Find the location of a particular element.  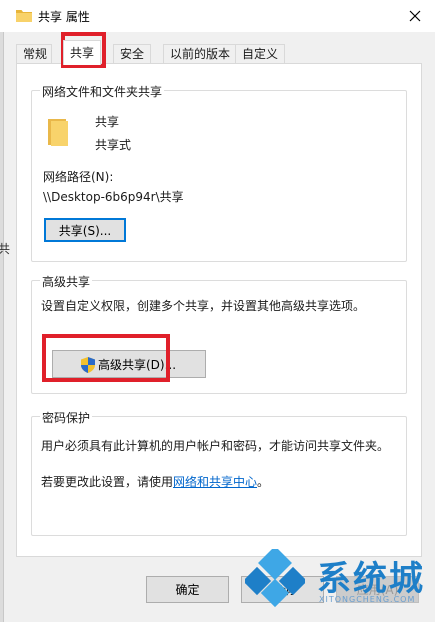

tab-previous-versions: 以前的版本 is located at coordinates (200, 54).